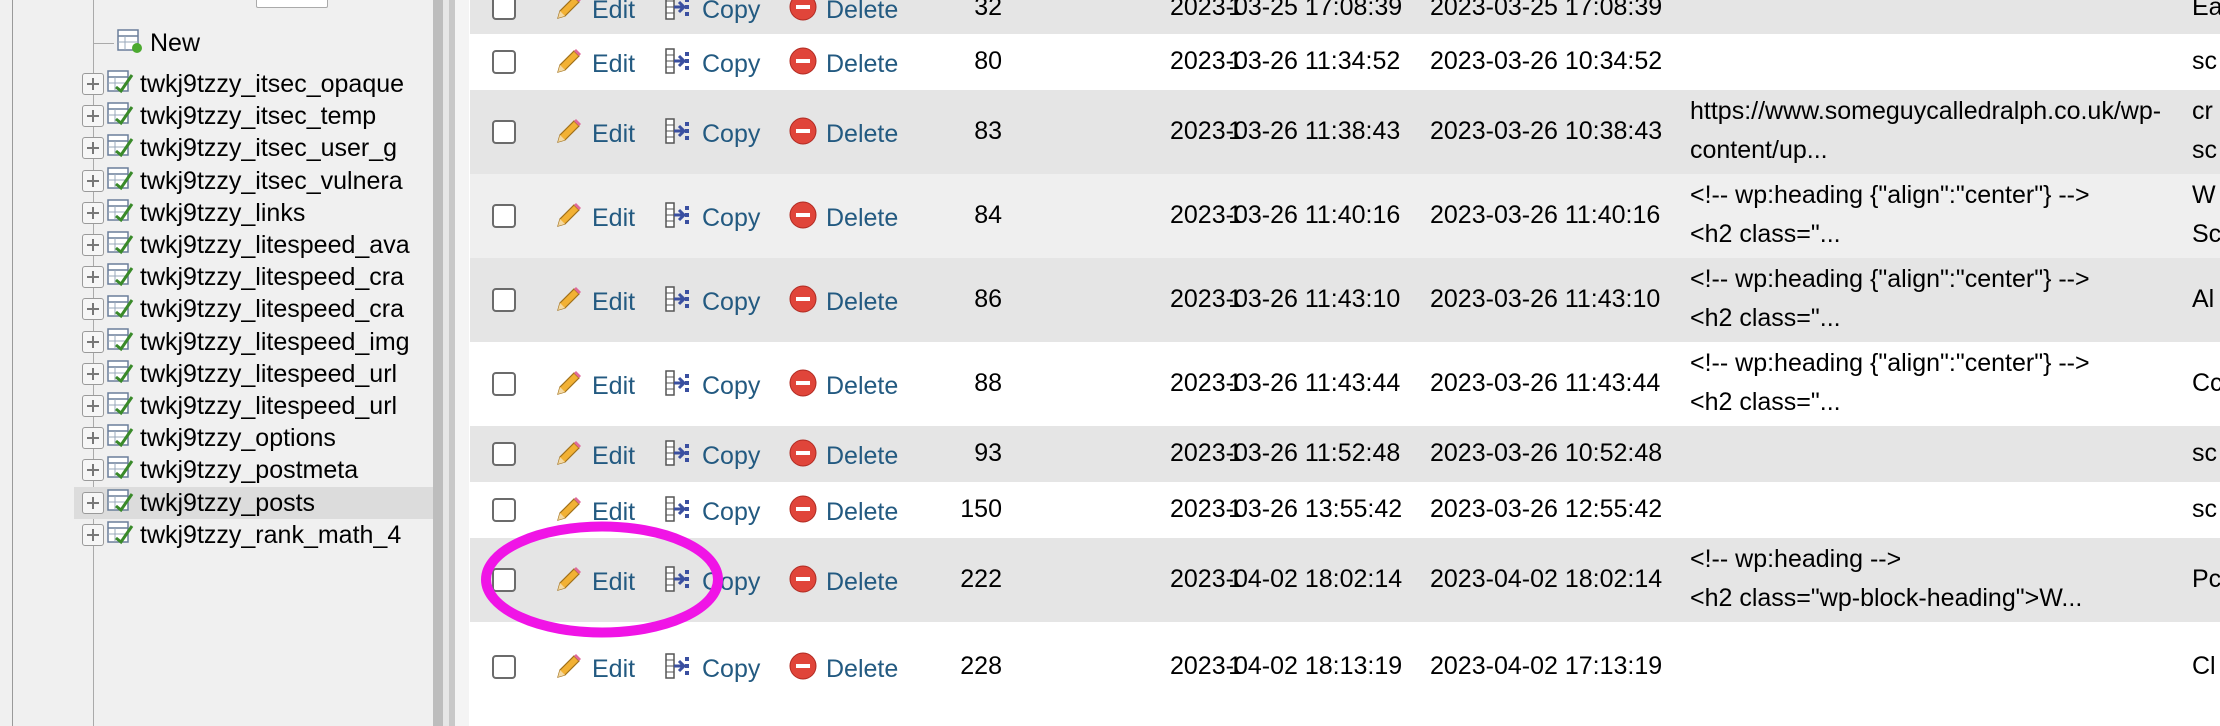 This screenshot has height=726, width=2220. I want to click on cell-post-date: 2023-03-26 11:40:16, so click(1285, 215).